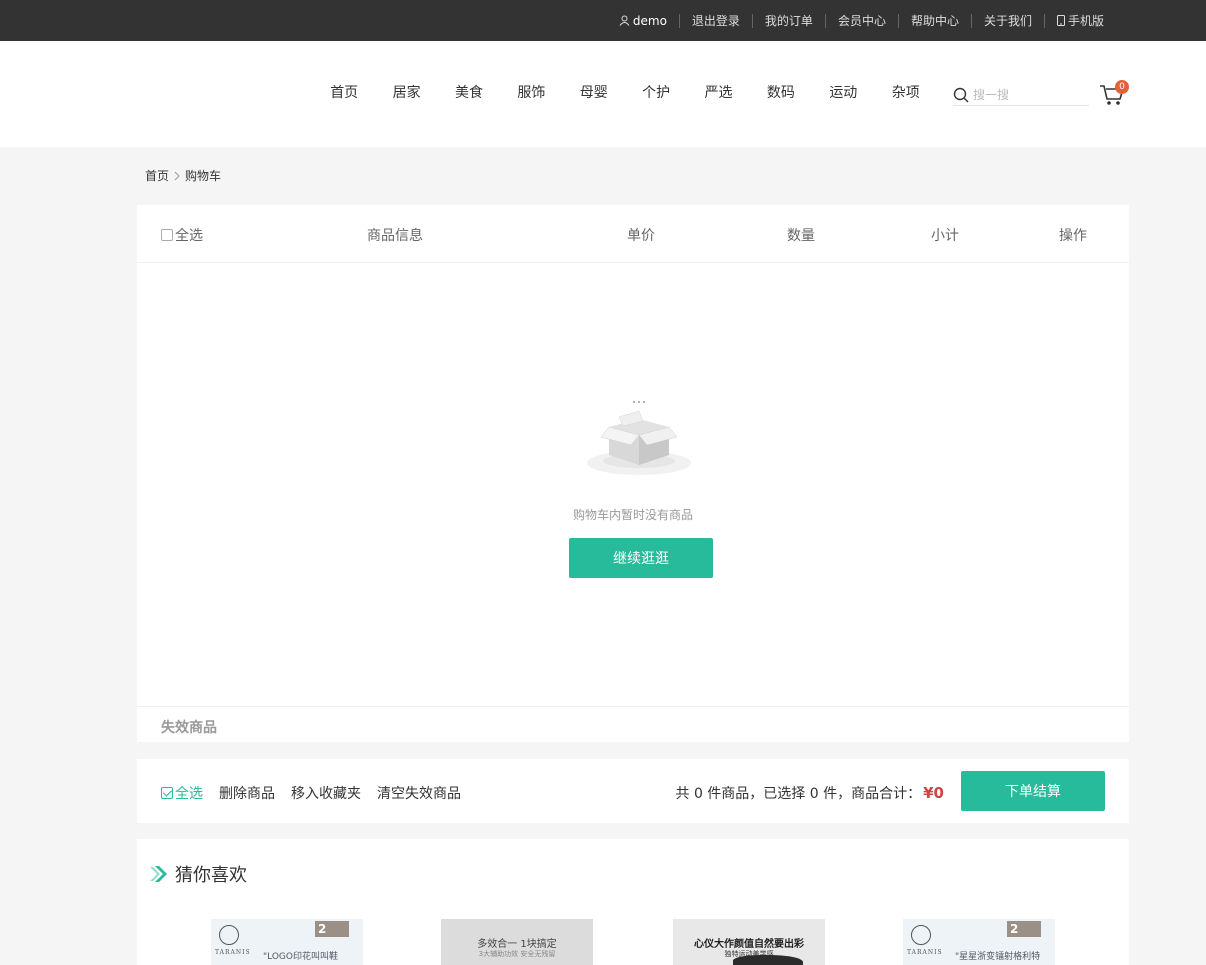 The height and width of the screenshot is (965, 1206). Describe the element at coordinates (801, 236) in the screenshot. I see `column-quantity: 数量` at that location.